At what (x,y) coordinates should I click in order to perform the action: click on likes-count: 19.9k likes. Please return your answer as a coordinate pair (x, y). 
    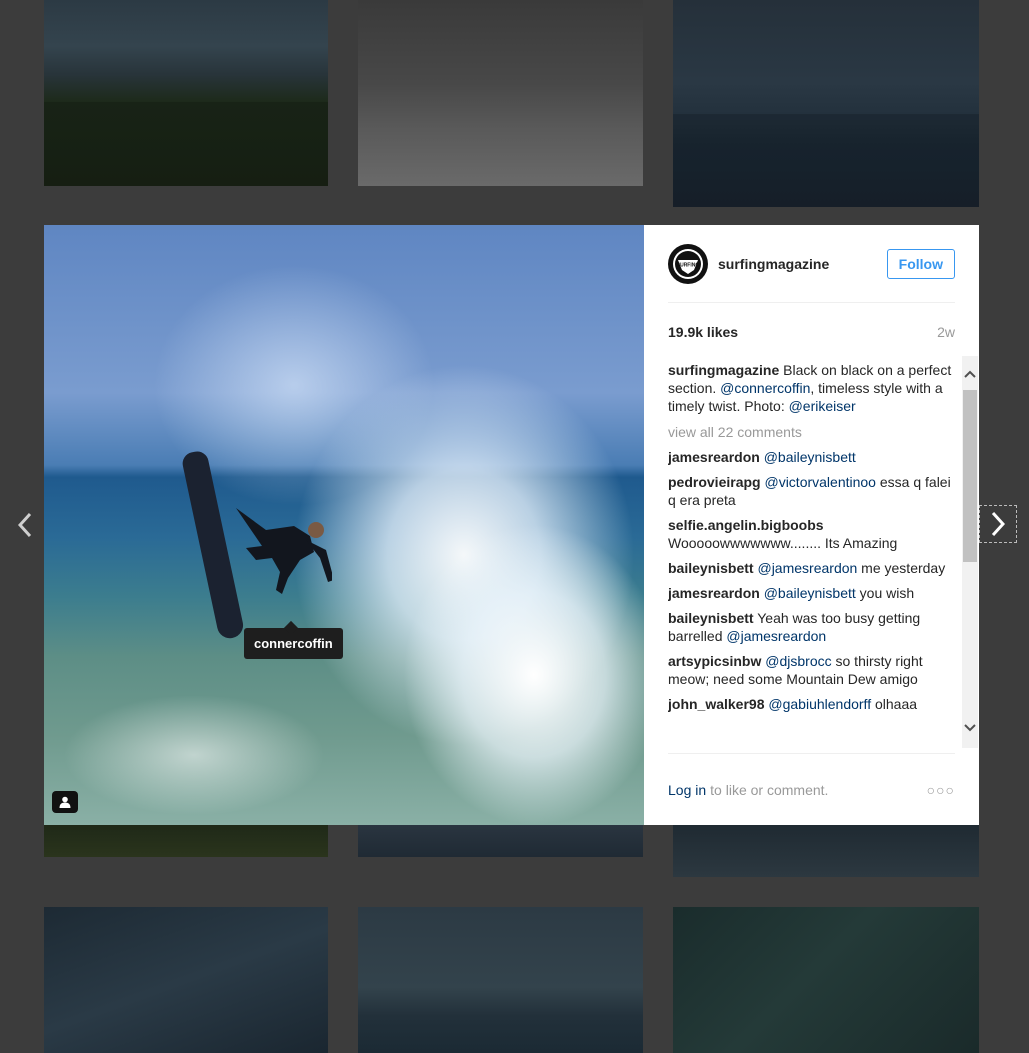
    Looking at the image, I should click on (703, 332).